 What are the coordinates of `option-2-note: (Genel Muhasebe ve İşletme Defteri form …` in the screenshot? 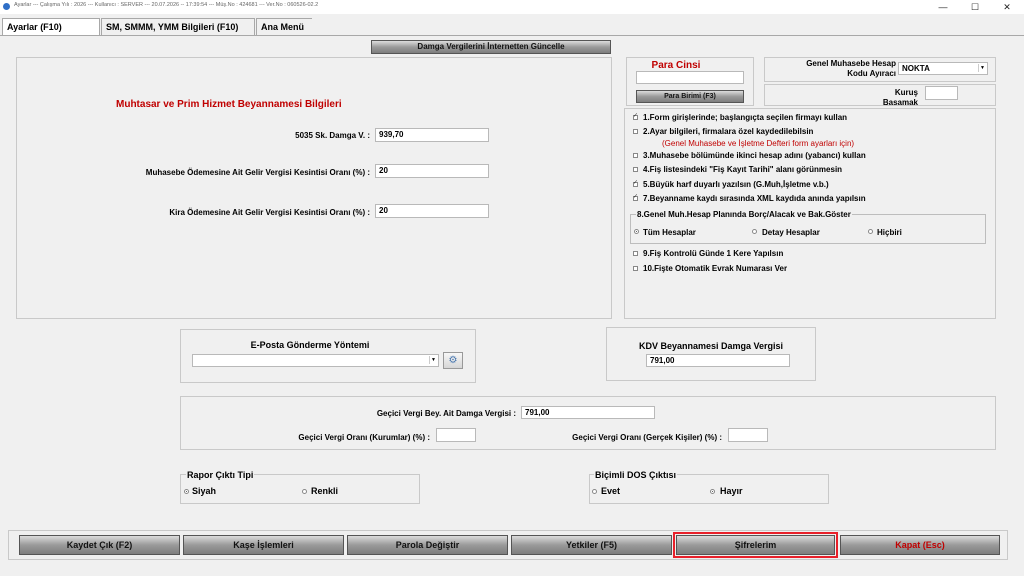 It's located at (758, 143).